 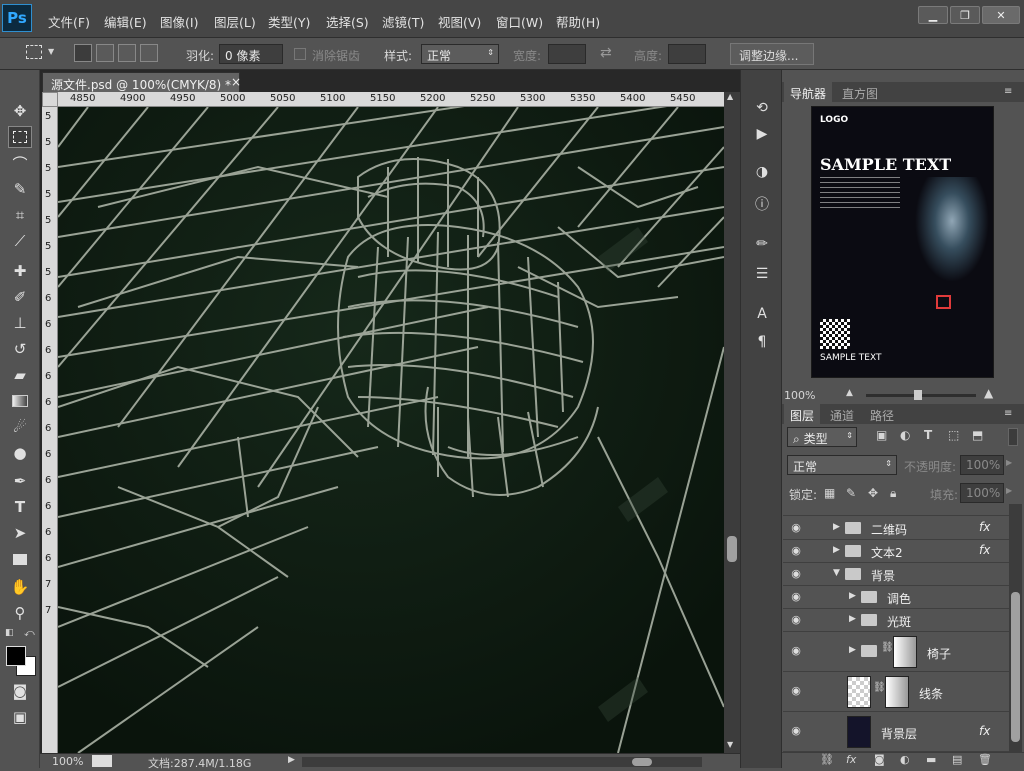 What do you see at coordinates (730, 96) in the screenshot?
I see `scroll-up-icon: ▲` at bounding box center [730, 96].